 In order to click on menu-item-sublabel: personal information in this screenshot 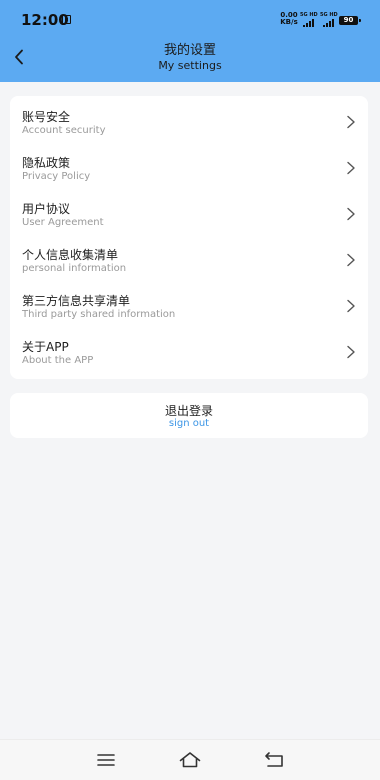, I will do `click(74, 268)`.